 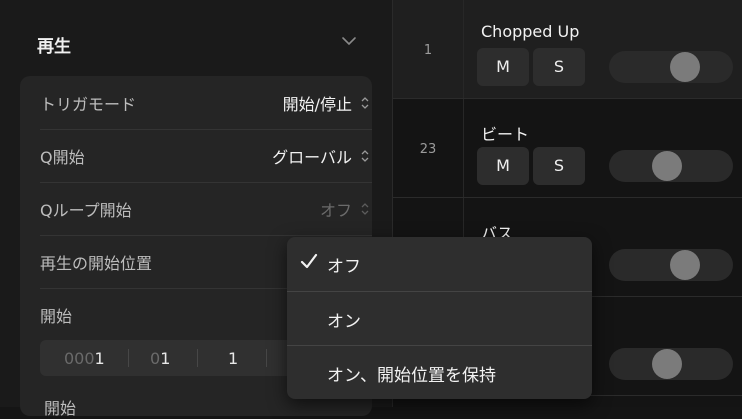 I want to click on trigger-mode-value: 開始/停止, so click(x=317, y=103).